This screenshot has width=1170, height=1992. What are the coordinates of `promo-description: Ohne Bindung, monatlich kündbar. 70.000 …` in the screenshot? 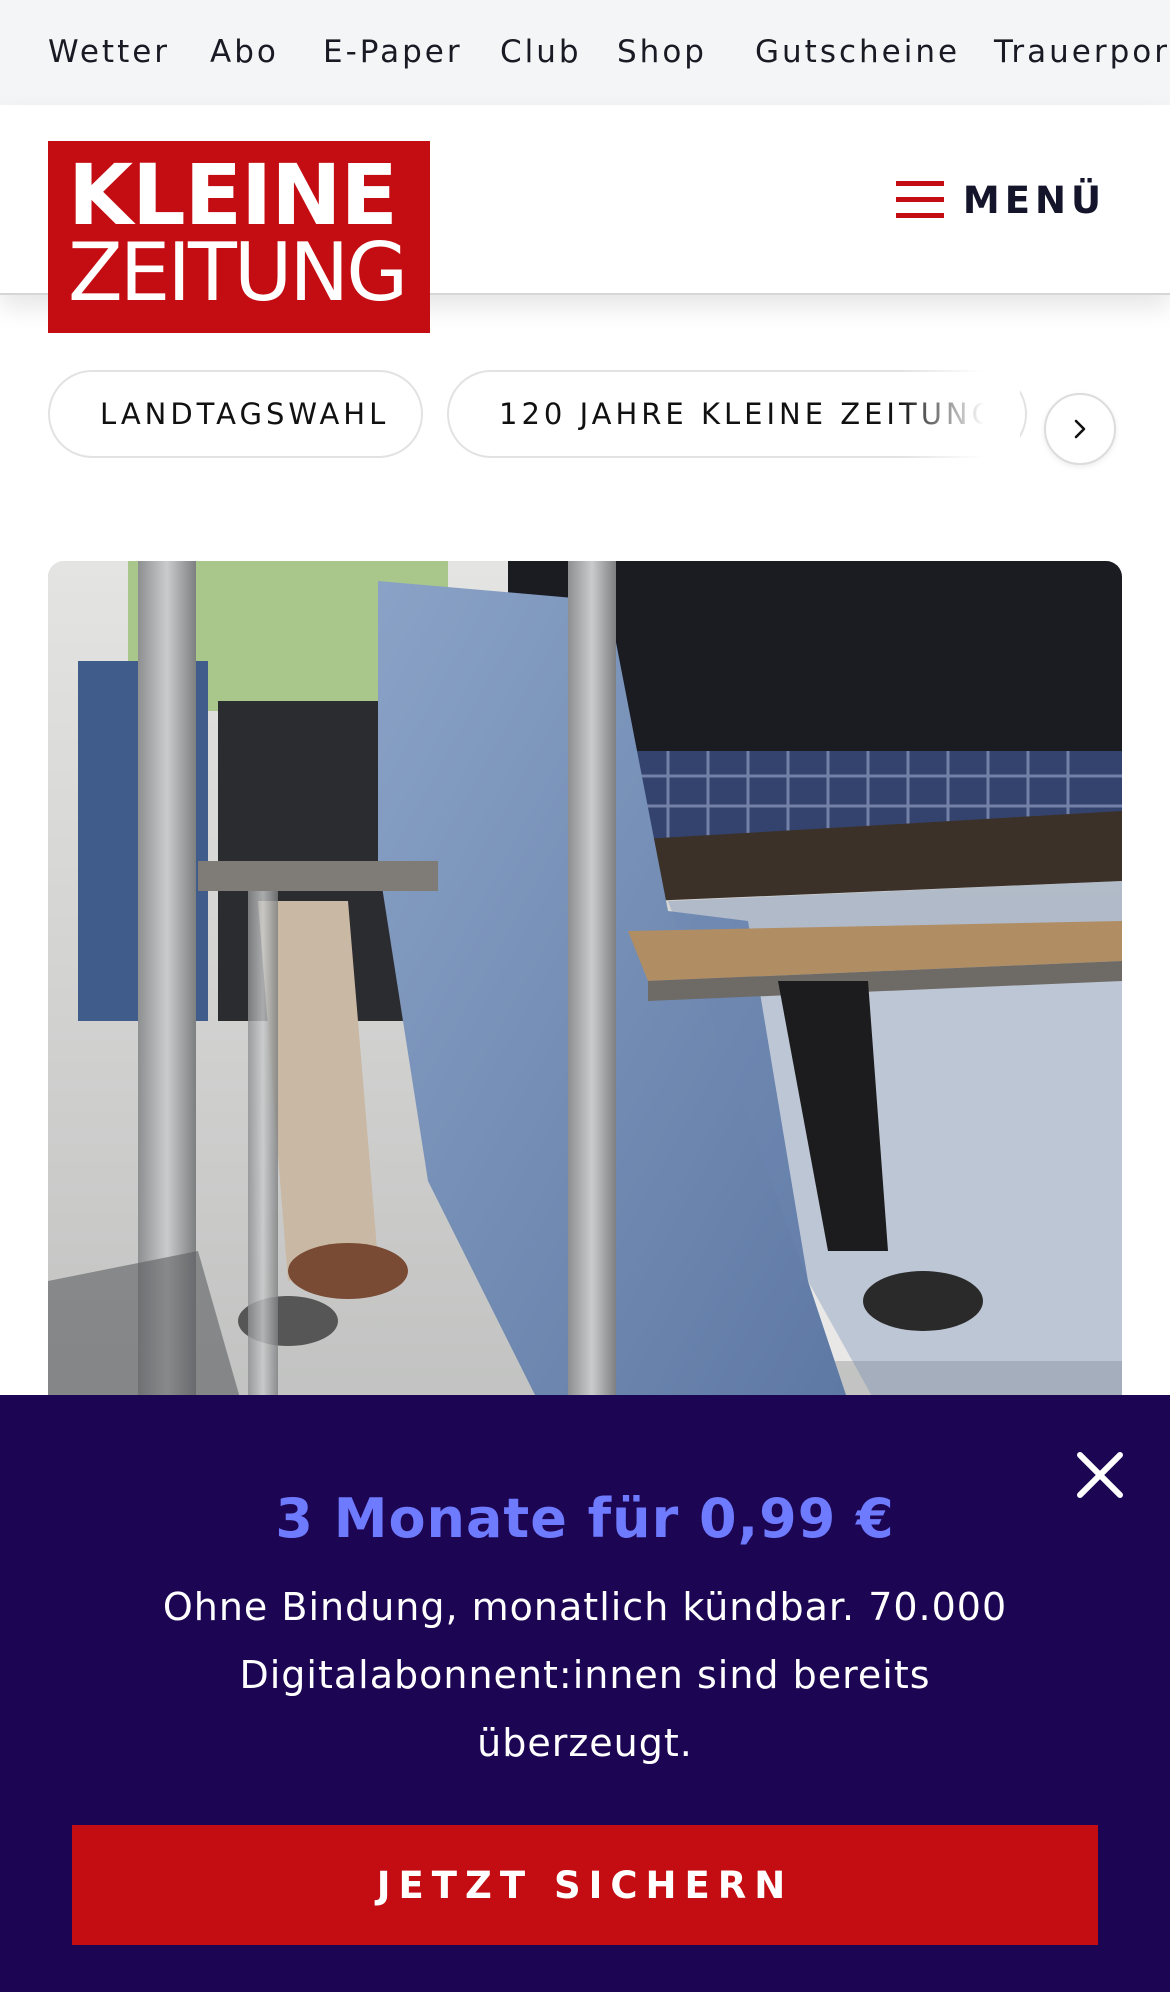 It's located at (585, 1675).